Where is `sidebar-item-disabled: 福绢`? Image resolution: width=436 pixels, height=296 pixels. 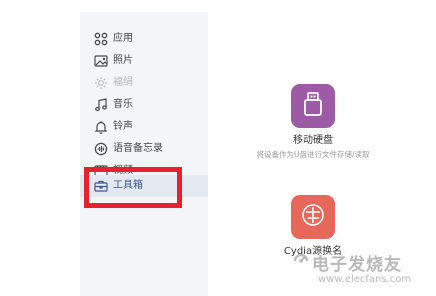
sidebar-item-disabled: 福绢 is located at coordinates (144, 83).